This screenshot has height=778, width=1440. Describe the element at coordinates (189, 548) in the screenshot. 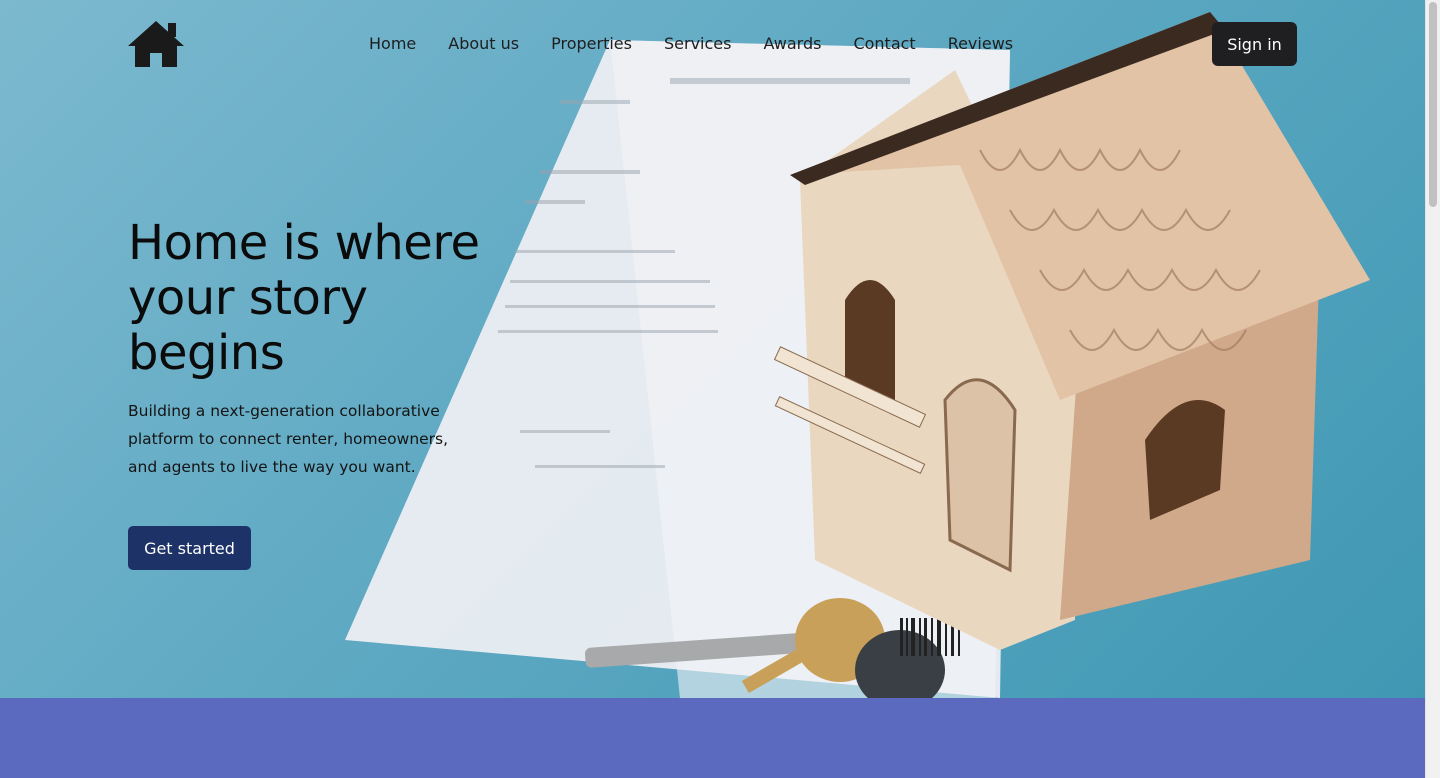

I see `get-started-button: Get started` at that location.